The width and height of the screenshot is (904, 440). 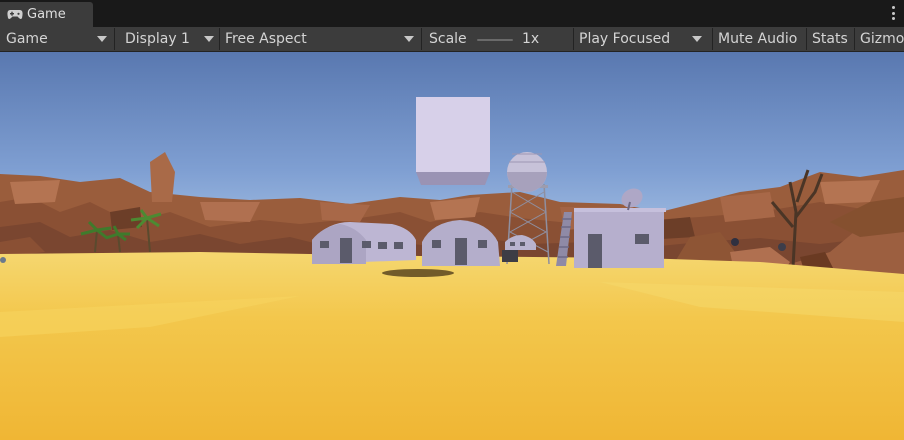 What do you see at coordinates (452, 13) in the screenshot?
I see `tab-bar: Game` at bounding box center [452, 13].